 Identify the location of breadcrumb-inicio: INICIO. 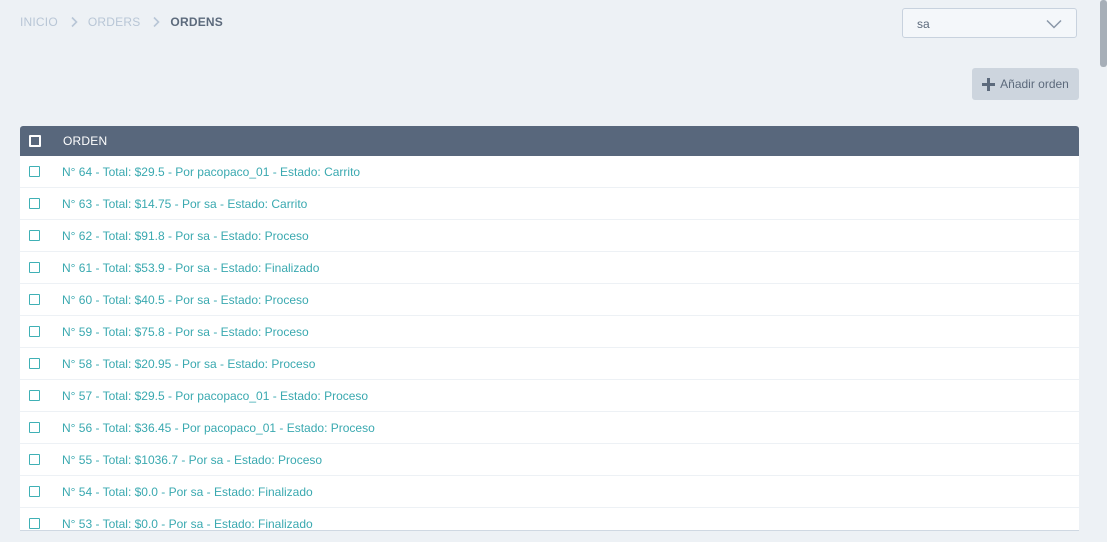
(39, 22).